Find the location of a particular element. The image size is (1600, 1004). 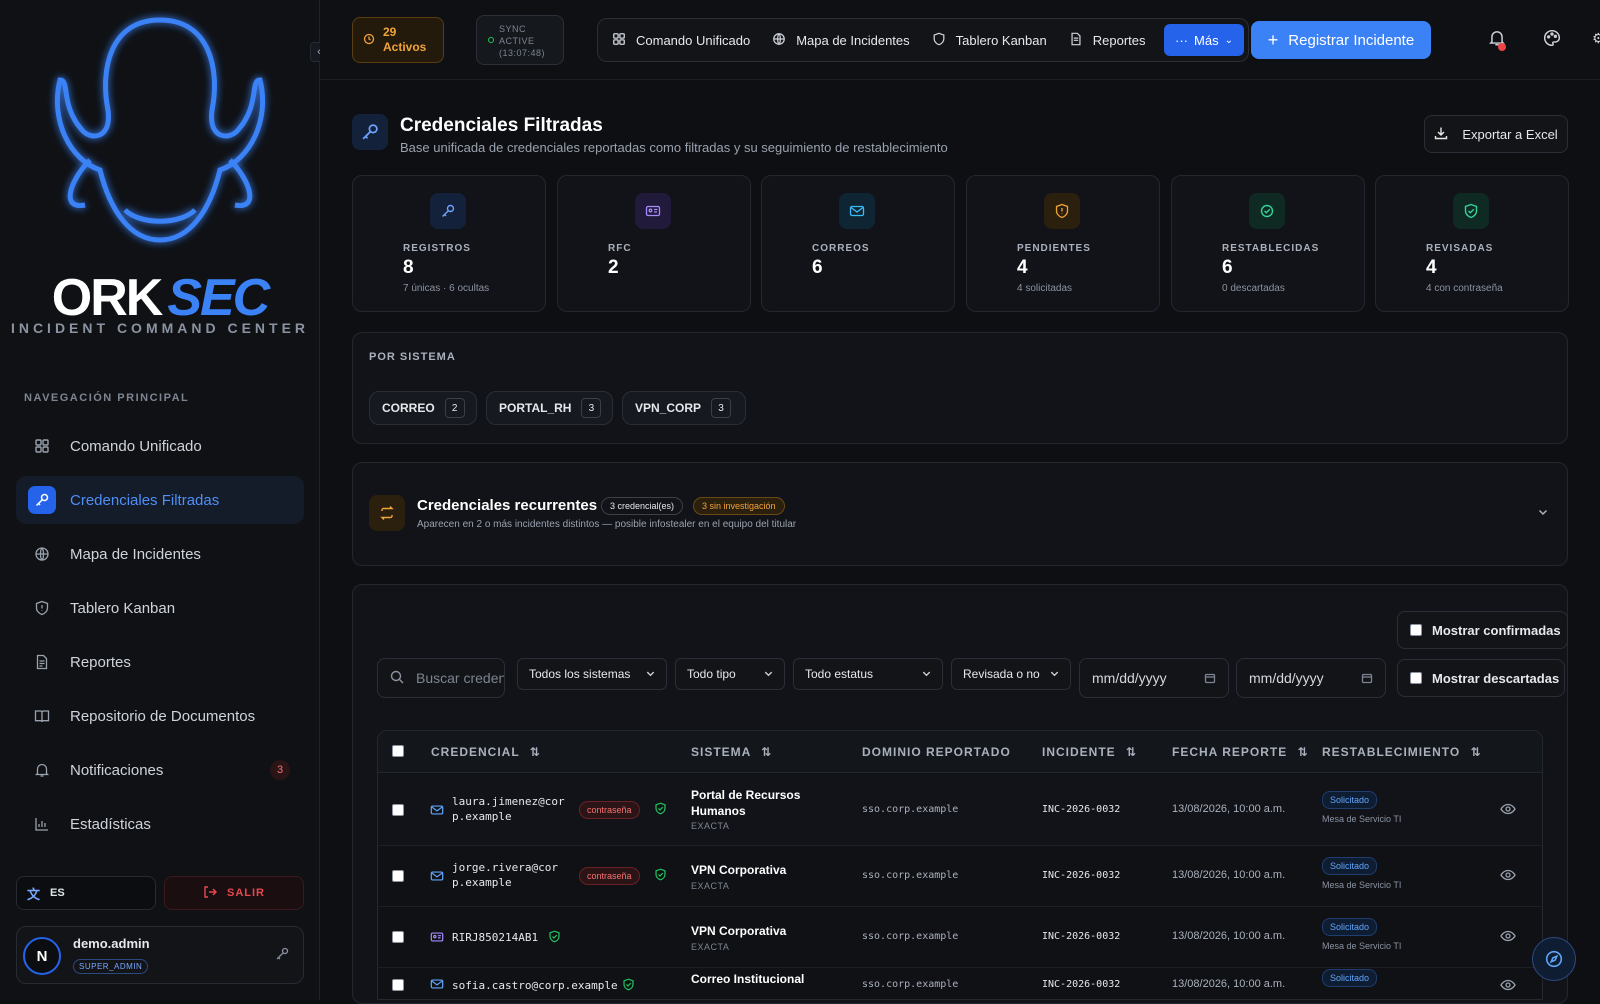

active-incidents-pill: 29 Activos is located at coordinates (398, 40).